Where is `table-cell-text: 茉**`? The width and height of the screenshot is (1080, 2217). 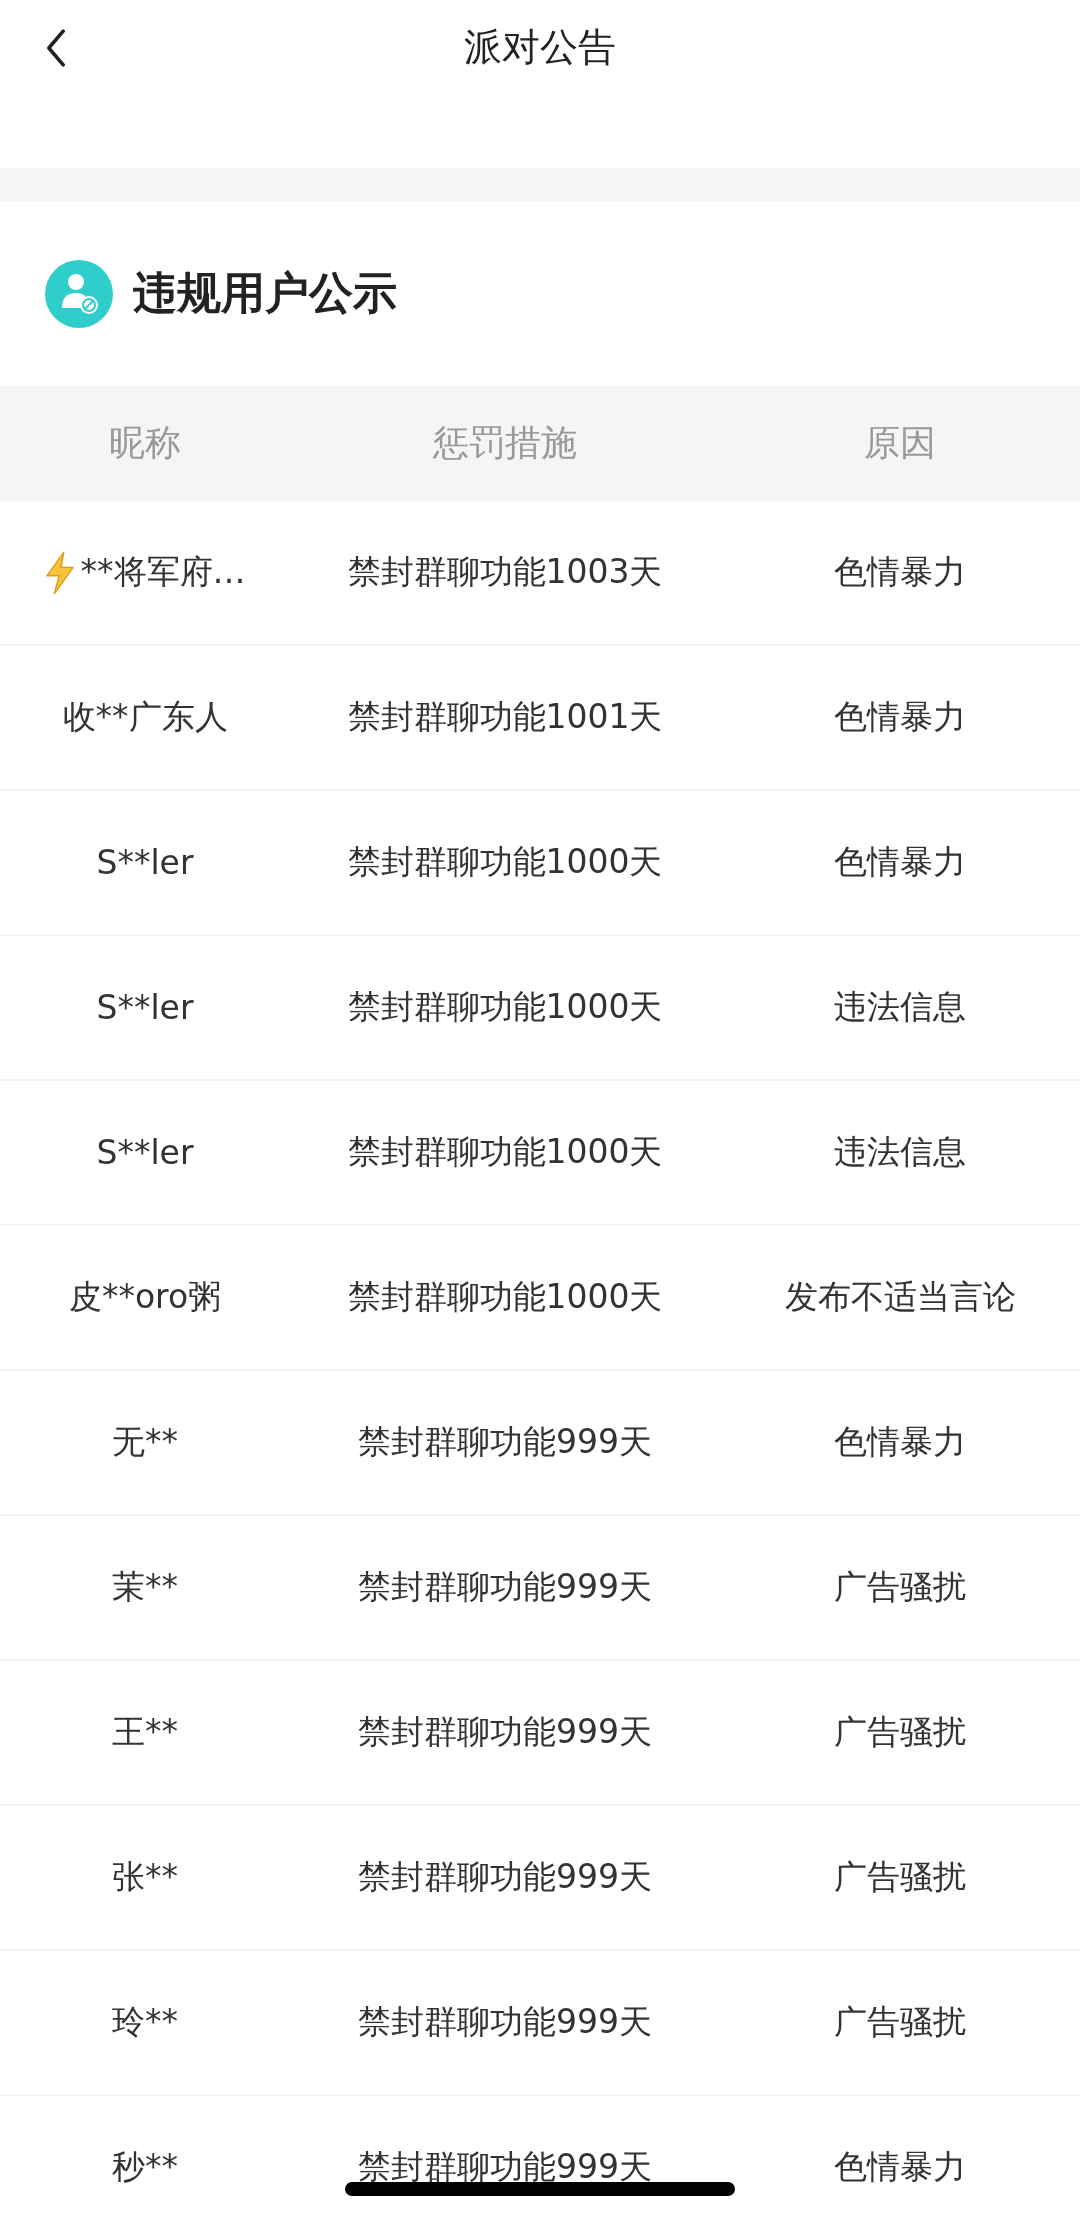 table-cell-text: 茉** is located at coordinates (145, 1587).